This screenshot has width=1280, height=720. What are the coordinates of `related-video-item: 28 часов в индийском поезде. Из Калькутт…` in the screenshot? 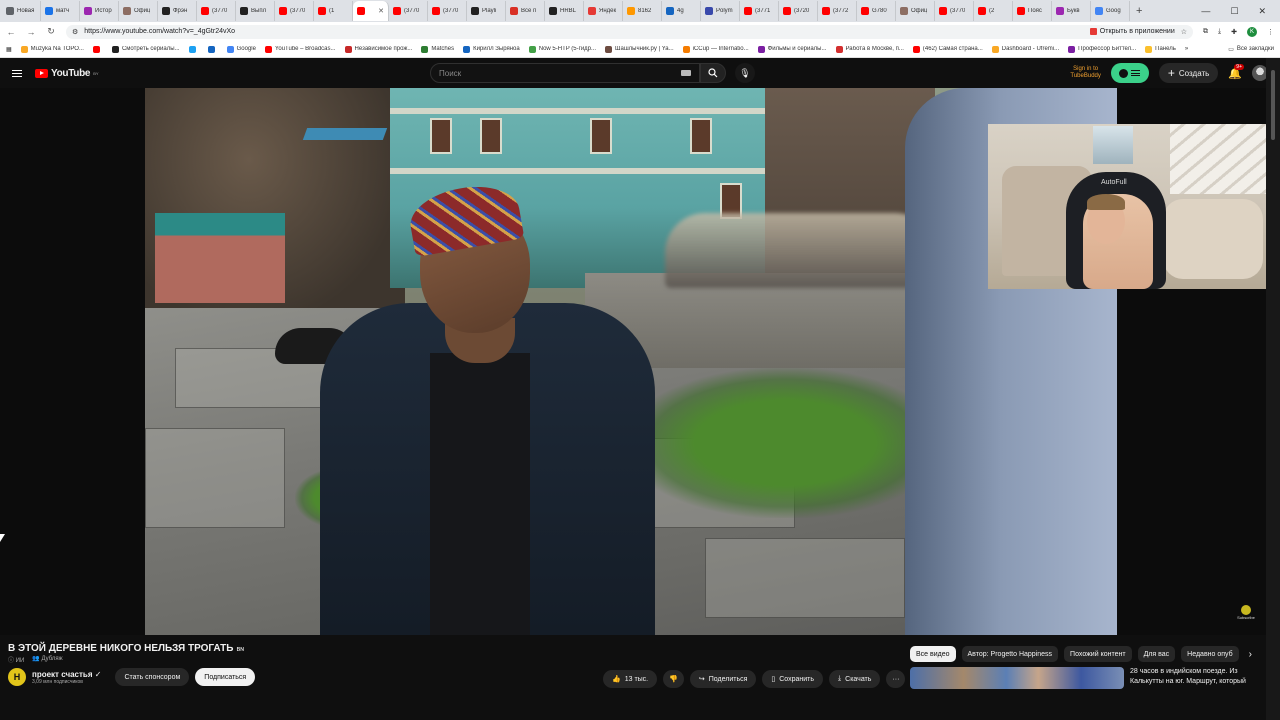 It's located at (1082, 678).